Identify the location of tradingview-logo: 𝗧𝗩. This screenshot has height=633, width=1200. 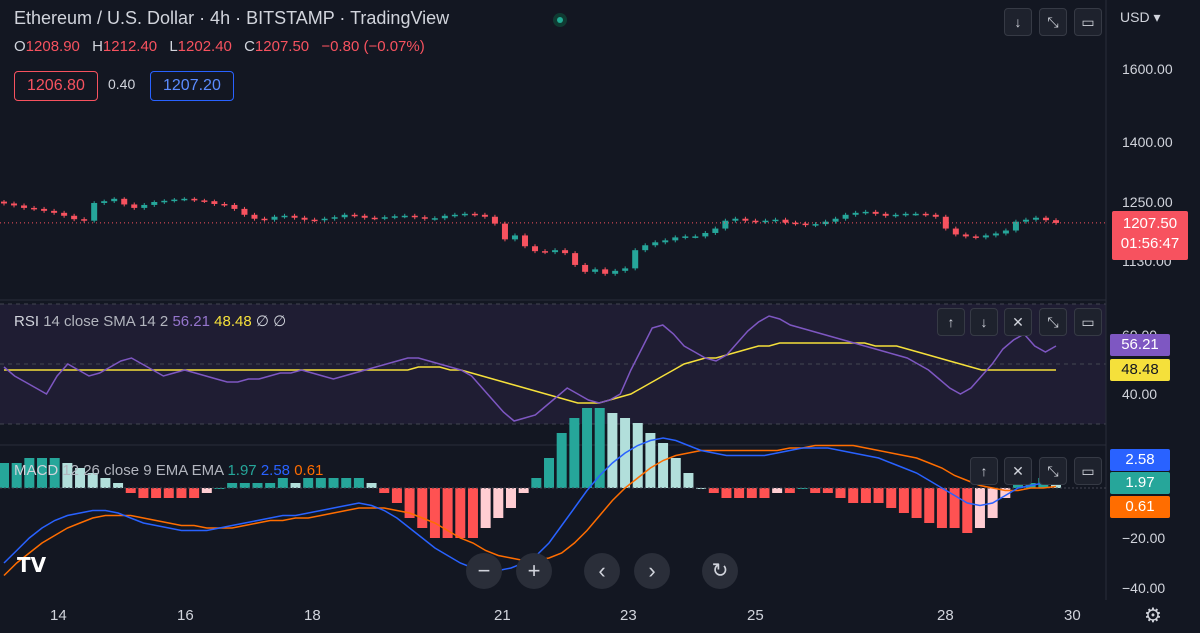
(37, 568).